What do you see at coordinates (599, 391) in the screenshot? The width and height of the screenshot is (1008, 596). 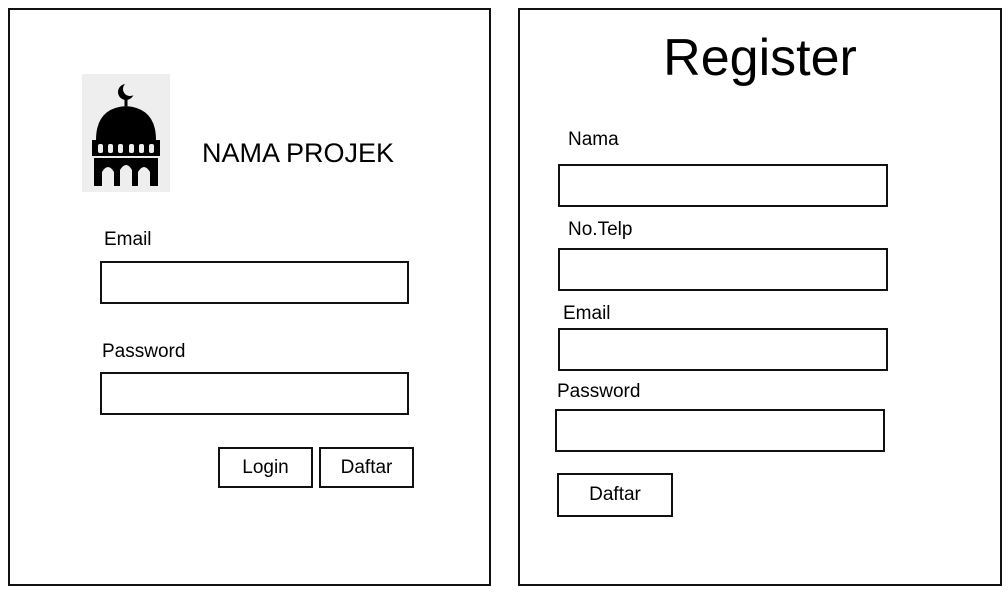 I see `register-password-label: Password` at bounding box center [599, 391].